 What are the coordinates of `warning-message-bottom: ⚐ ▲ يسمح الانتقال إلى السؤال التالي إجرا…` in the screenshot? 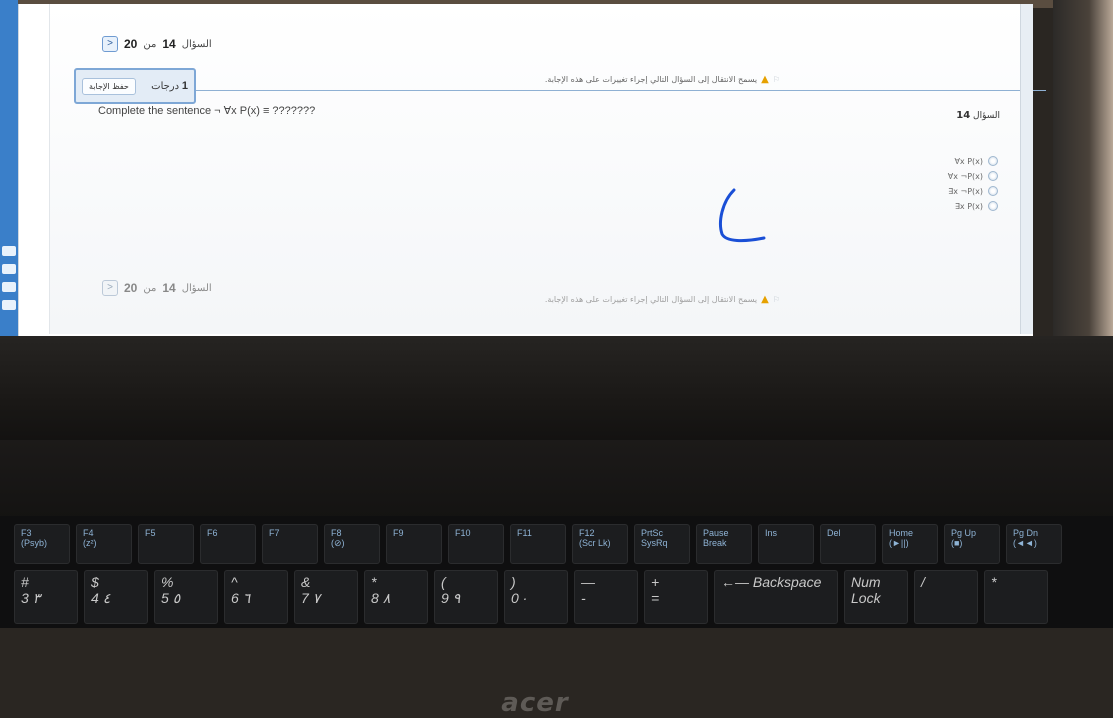 It's located at (662, 299).